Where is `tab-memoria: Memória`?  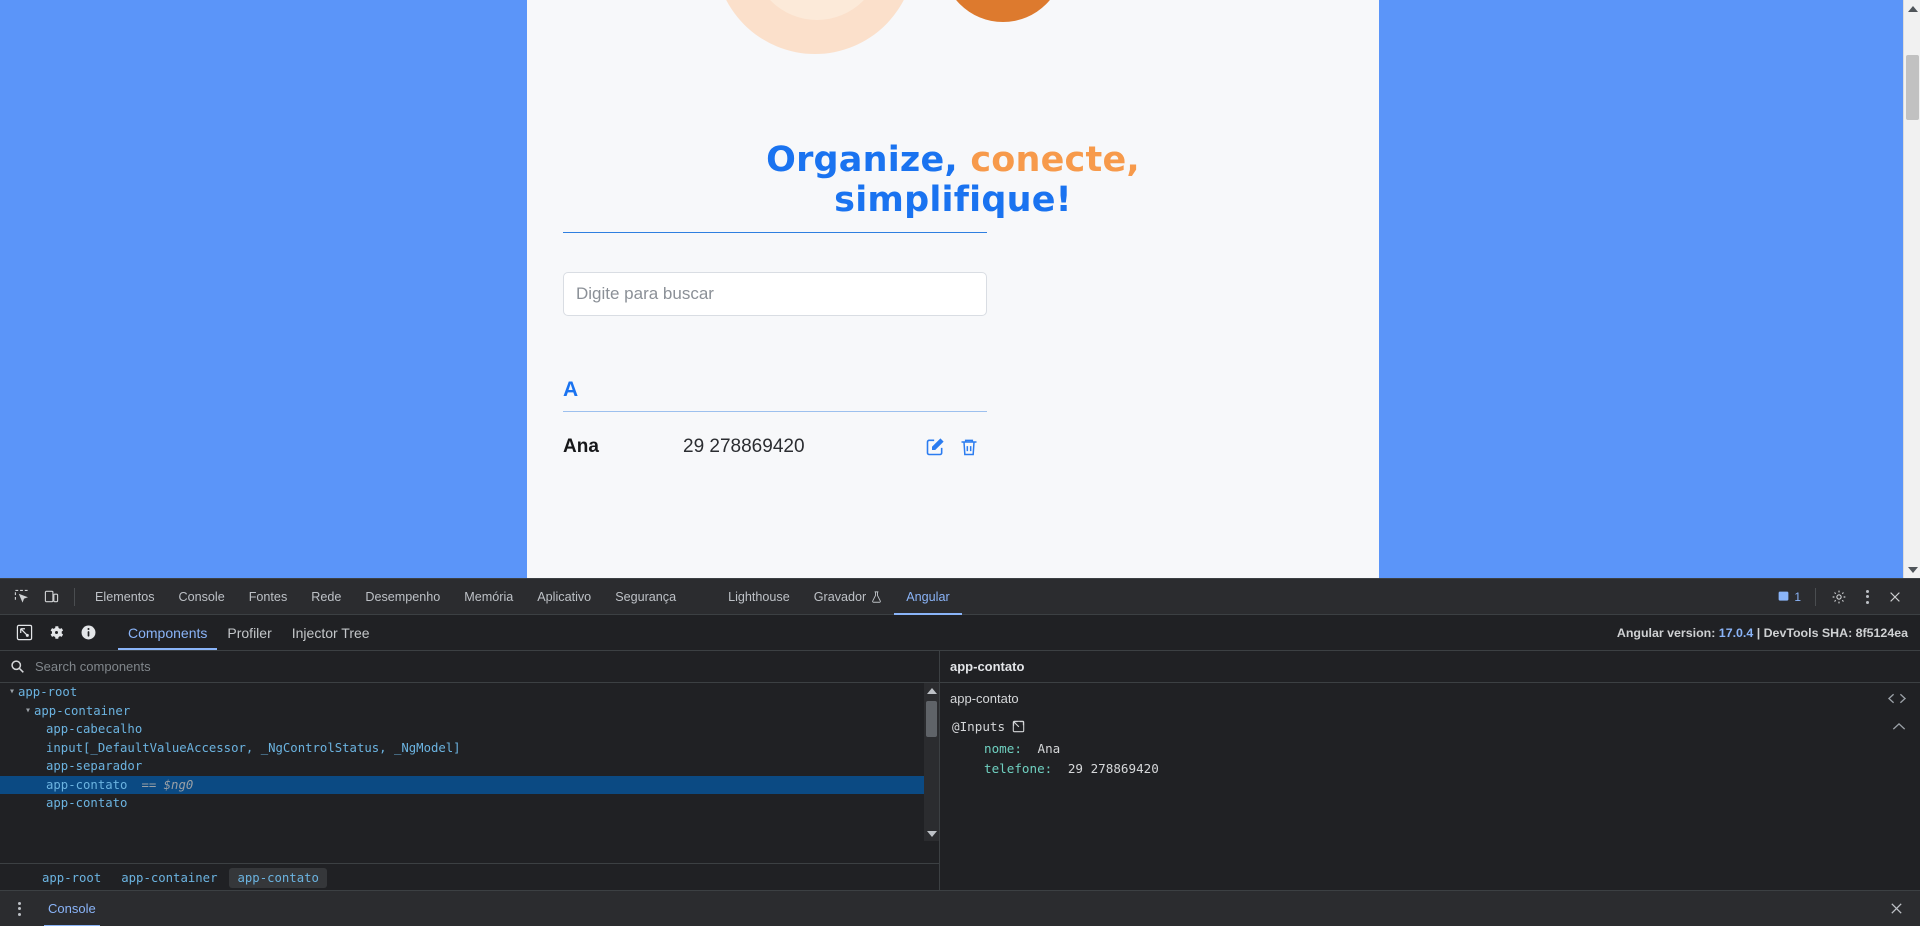 tab-memoria: Memória is located at coordinates (488, 597).